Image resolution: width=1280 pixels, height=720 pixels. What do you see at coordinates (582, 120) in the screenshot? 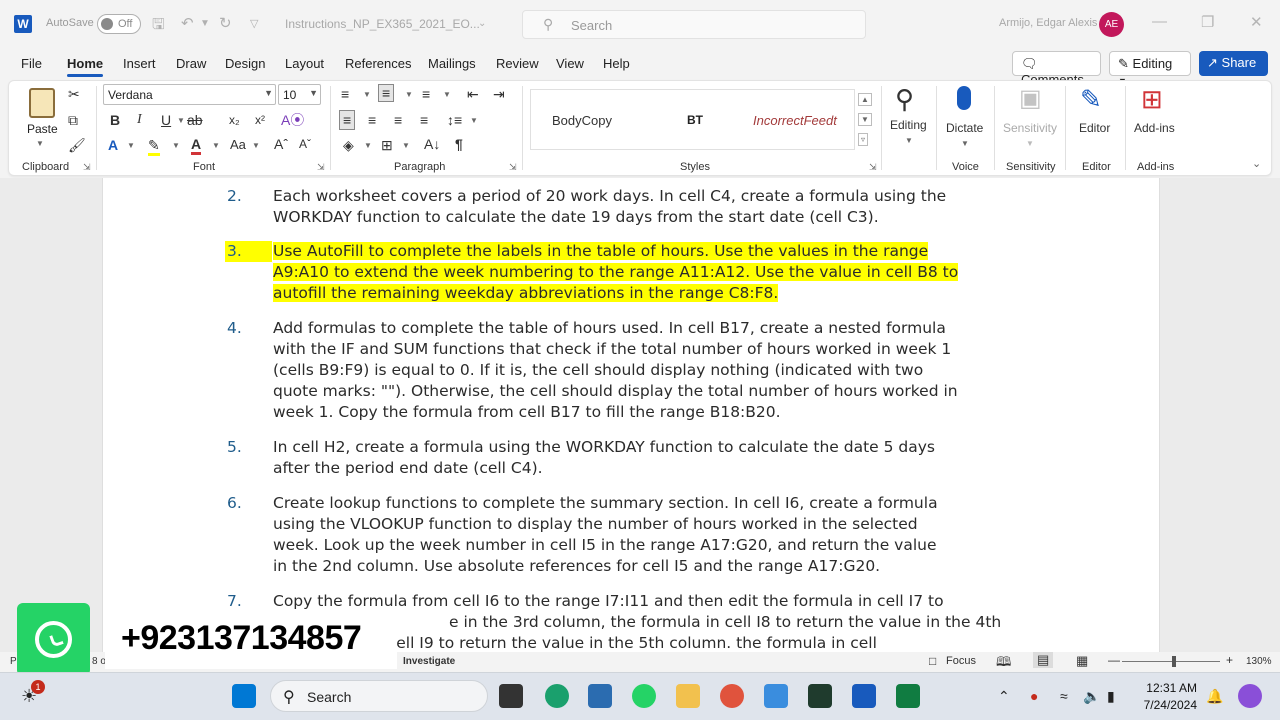
I see `style-bodycopy: BodyCopy` at bounding box center [582, 120].